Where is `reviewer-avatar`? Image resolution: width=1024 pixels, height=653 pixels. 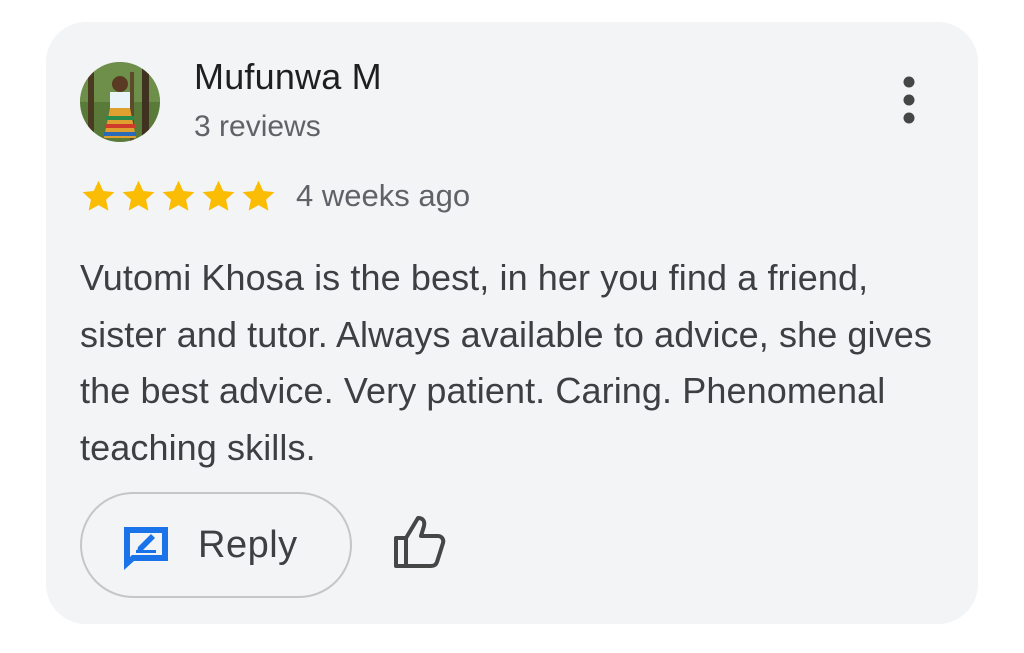
reviewer-avatar is located at coordinates (120, 102).